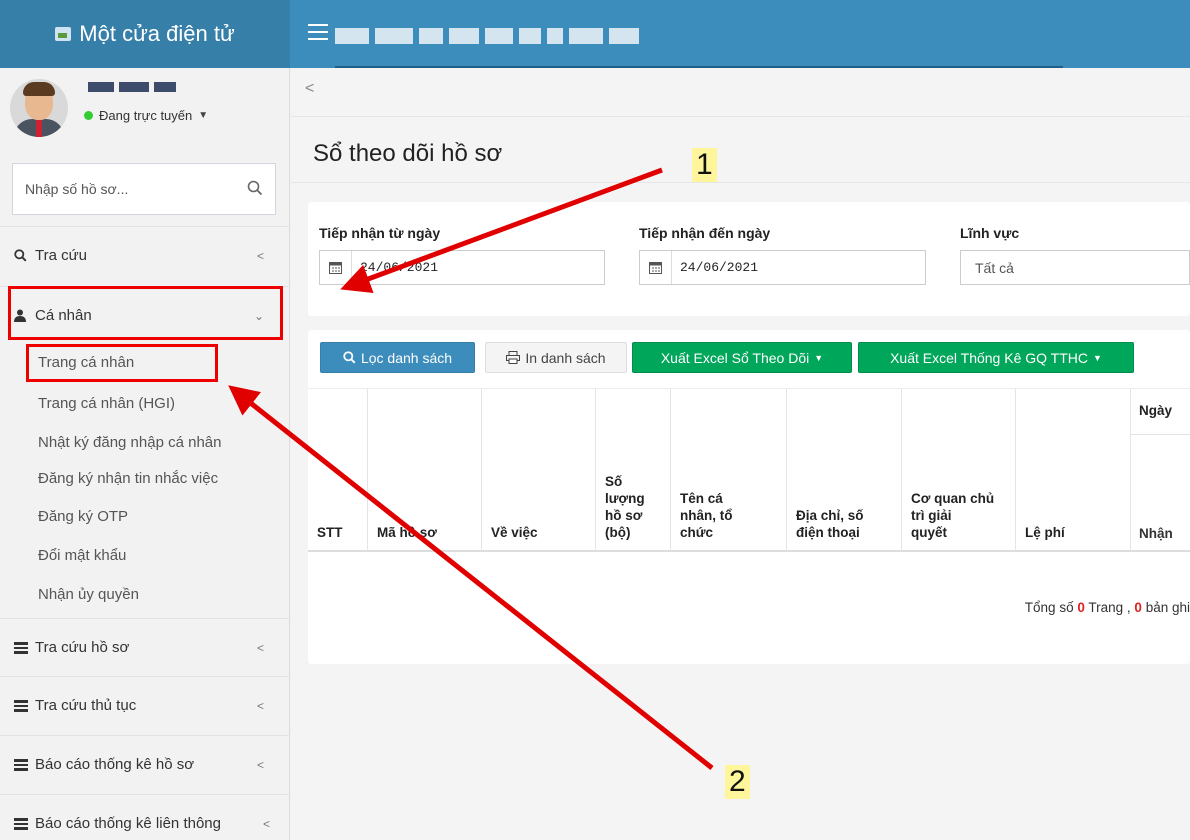 Image resolution: width=1190 pixels, height=840 pixels. Describe the element at coordinates (990, 233) in the screenshot. I see `field-label: Lĩnh vực` at that location.